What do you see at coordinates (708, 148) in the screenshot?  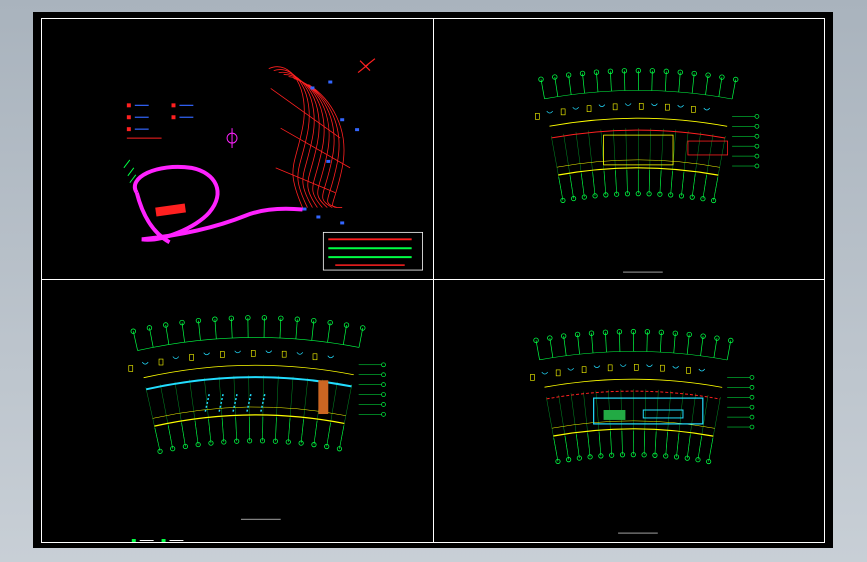 I see `stair-block` at bounding box center [708, 148].